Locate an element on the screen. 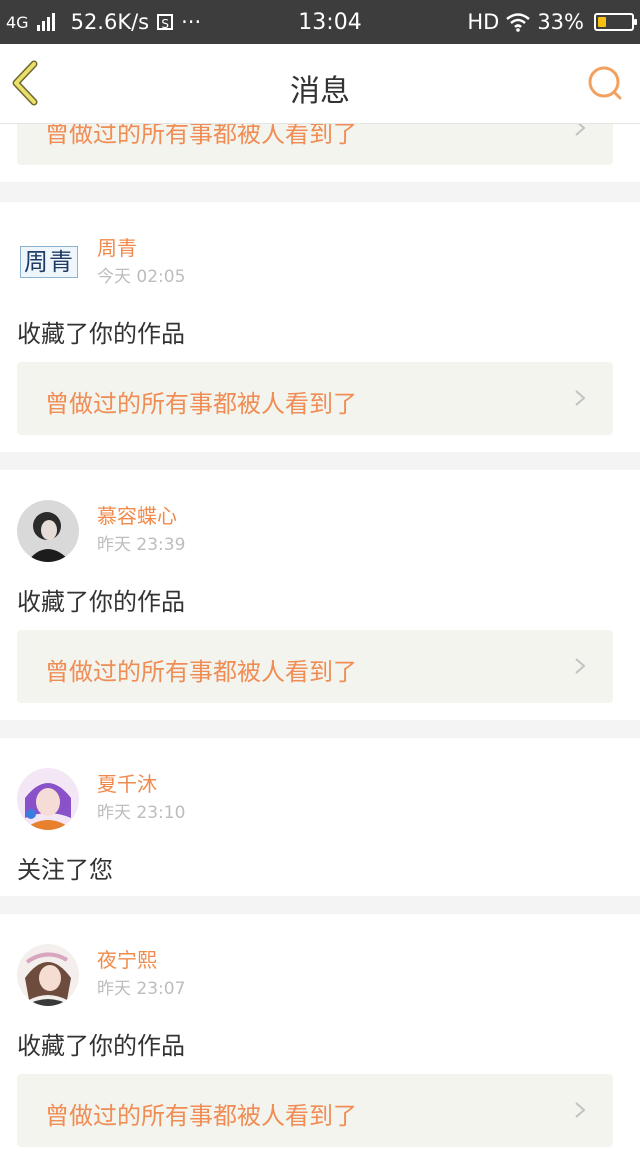  user-row: 夜宁熙 昨天 23:07 is located at coordinates (317, 976).